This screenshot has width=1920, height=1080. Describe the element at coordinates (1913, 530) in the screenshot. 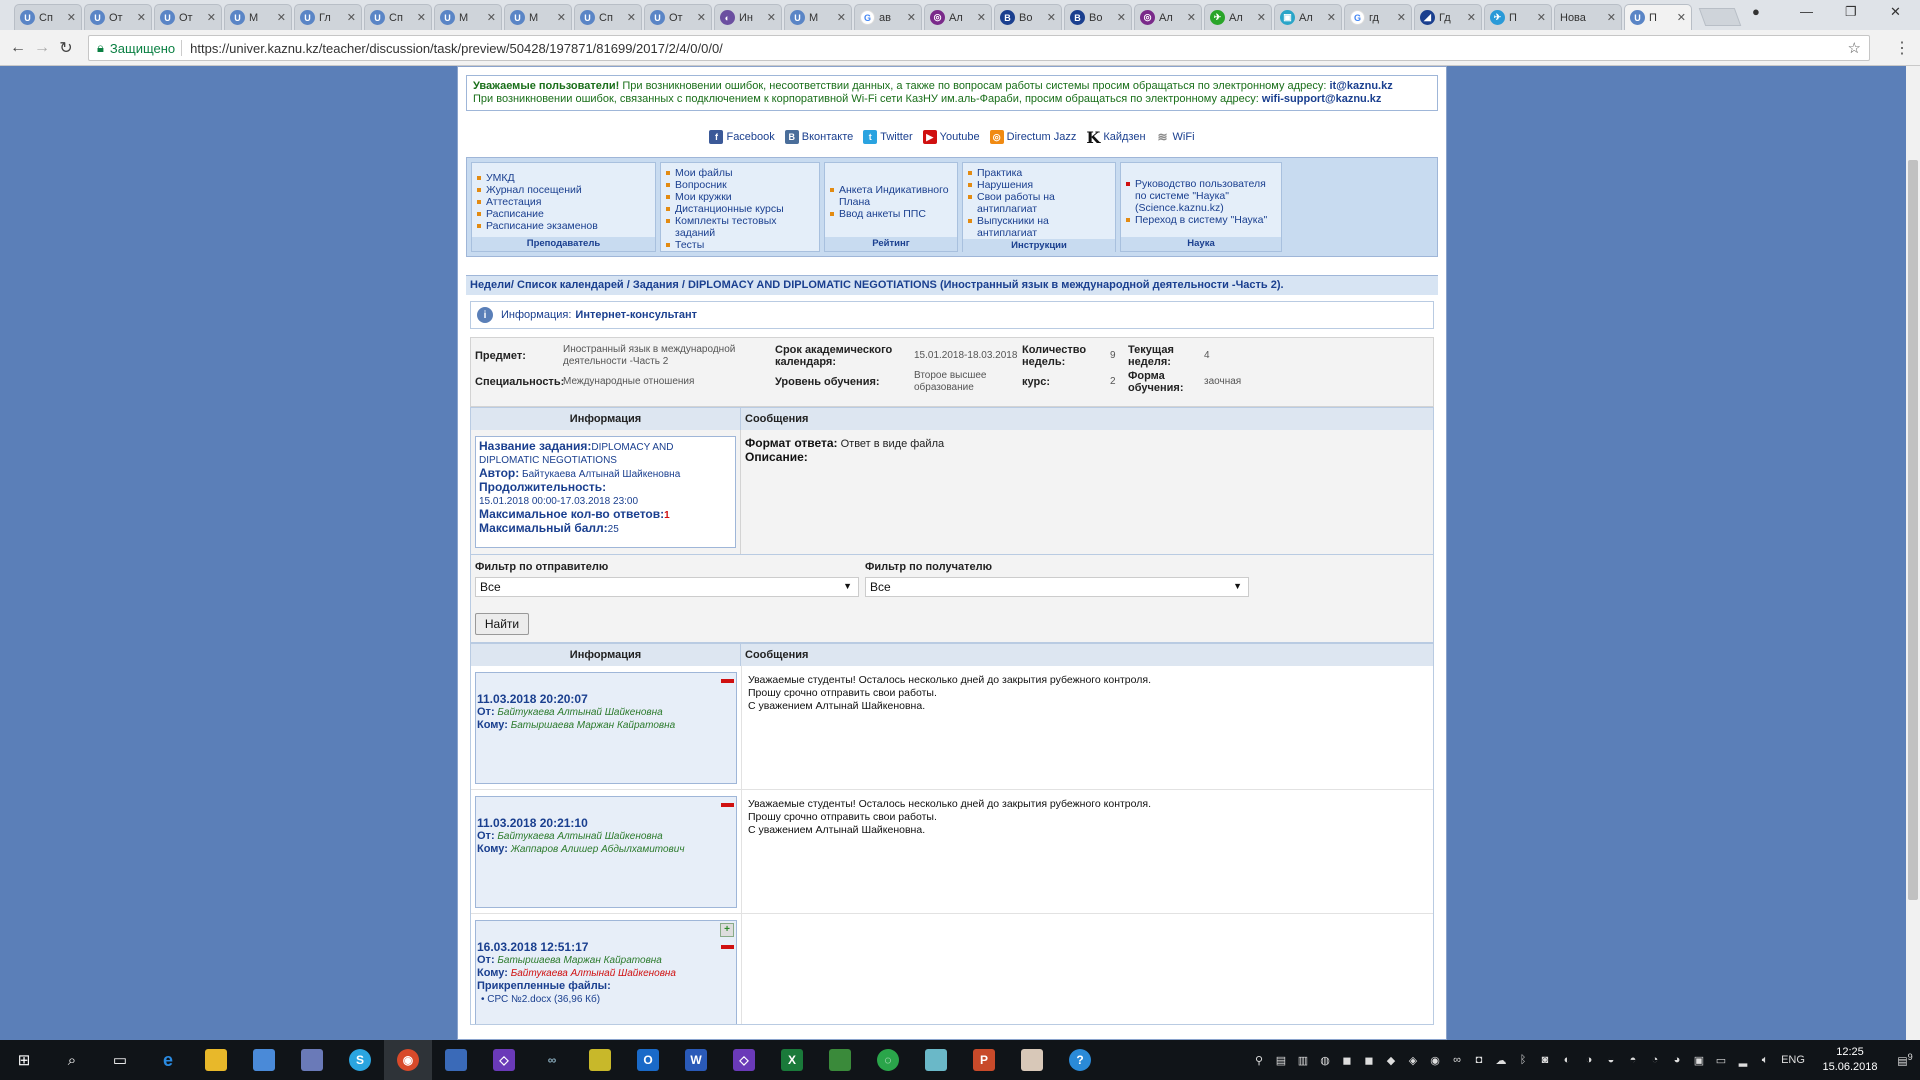

I see `scrollbar-thumb` at that location.